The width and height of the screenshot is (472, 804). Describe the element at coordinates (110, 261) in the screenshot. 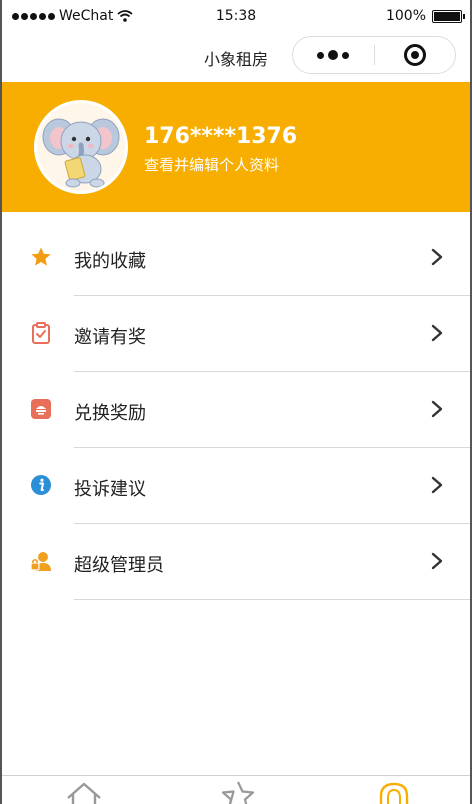

I see `menu-item-label: 我的收藏` at that location.